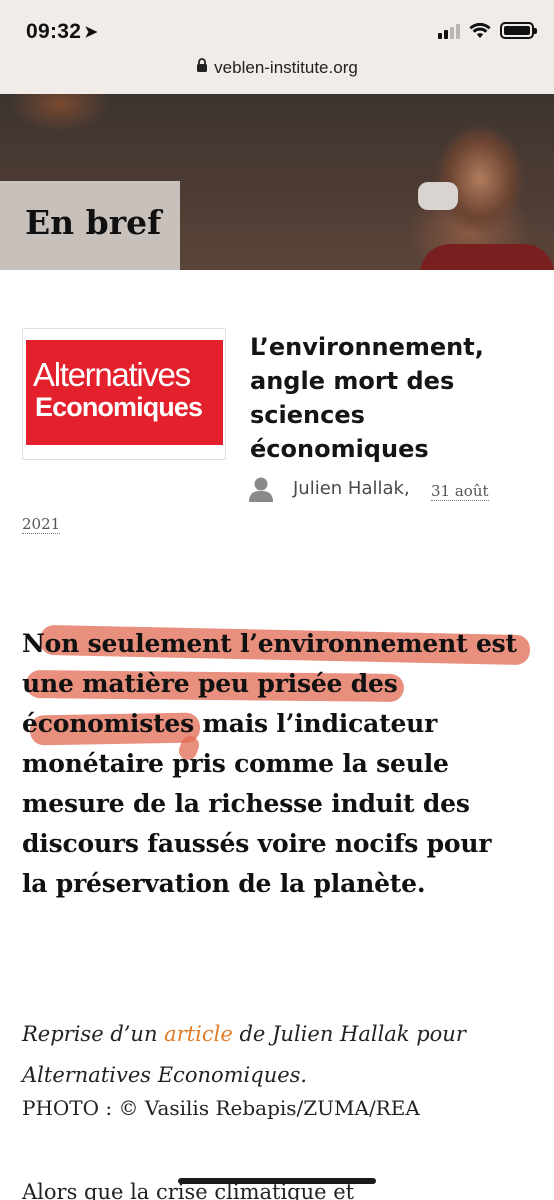 The height and width of the screenshot is (1200, 554). I want to click on publish-date-day: 31 août, so click(460, 491).